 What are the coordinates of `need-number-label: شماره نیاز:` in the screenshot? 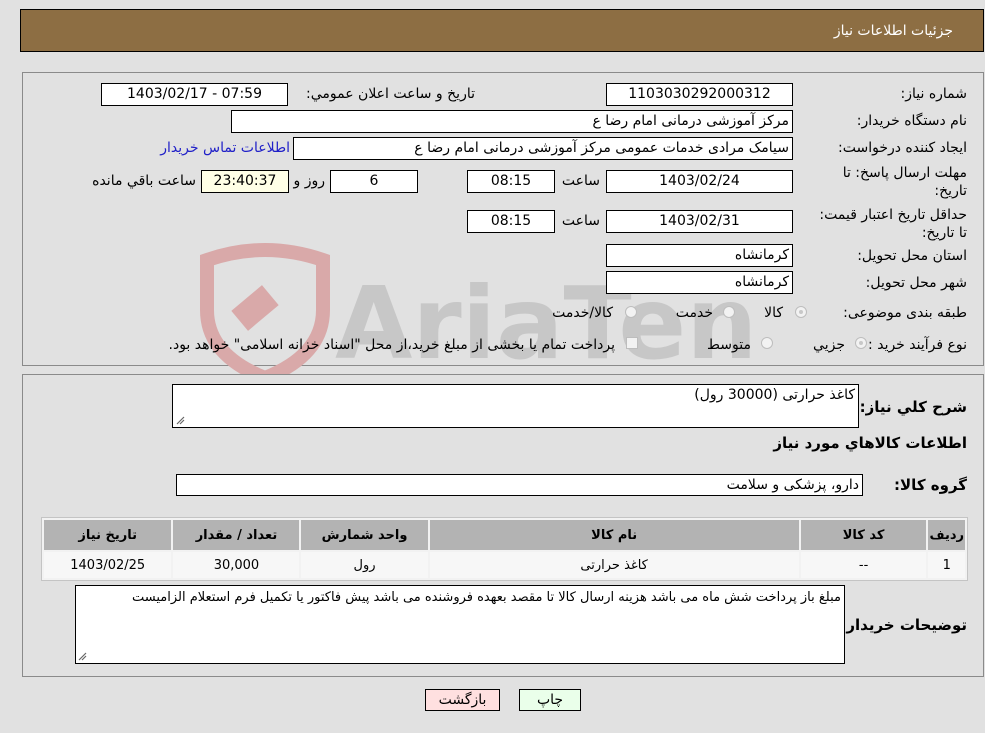 It's located at (934, 94).